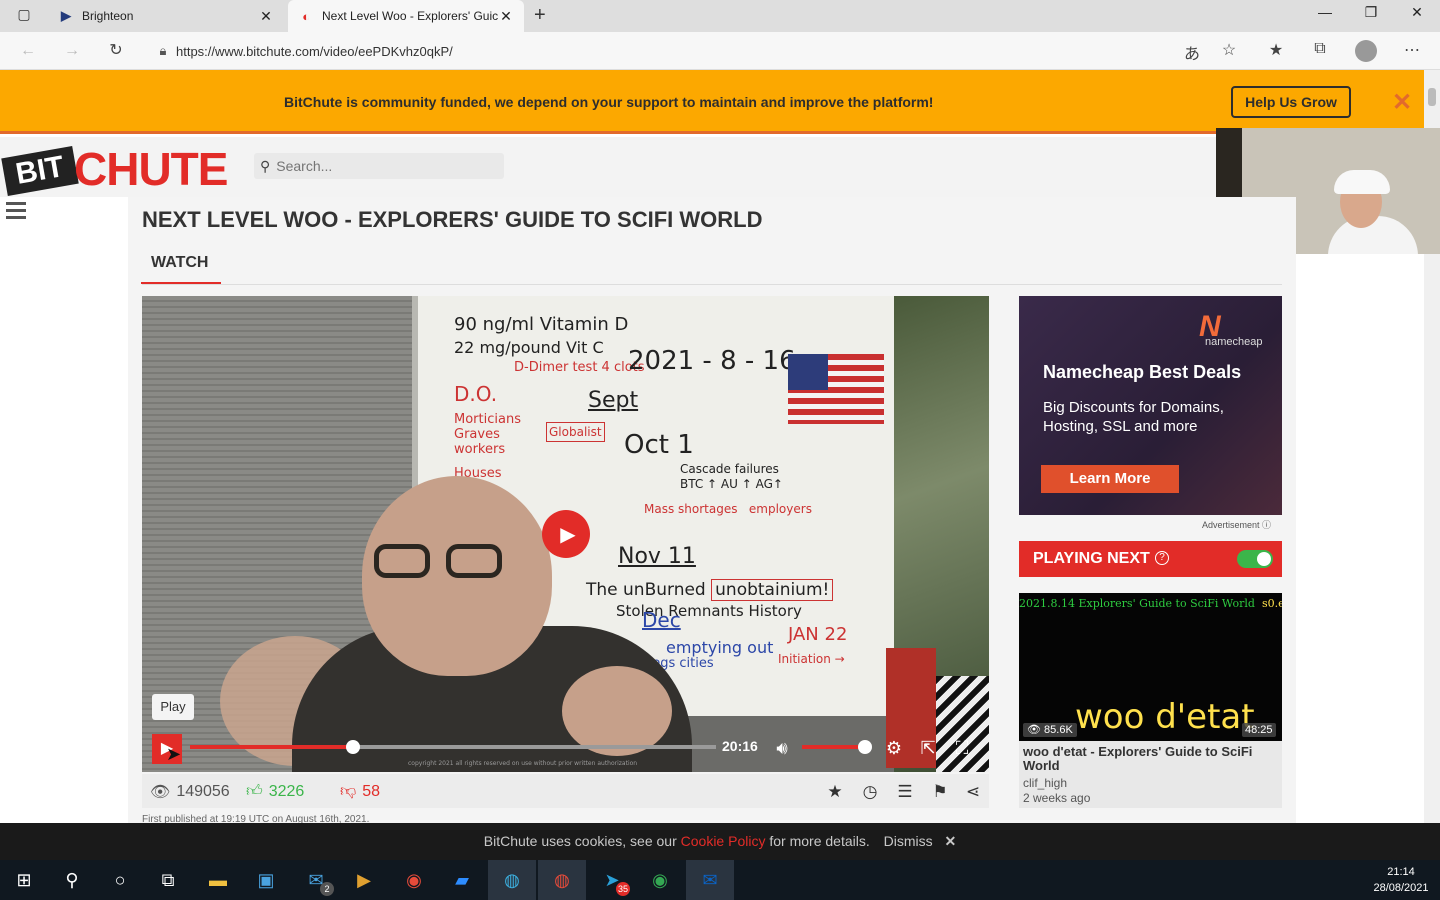 The height and width of the screenshot is (900, 1440). Describe the element at coordinates (28, 51) in the screenshot. I see `back-icon: ←` at that location.